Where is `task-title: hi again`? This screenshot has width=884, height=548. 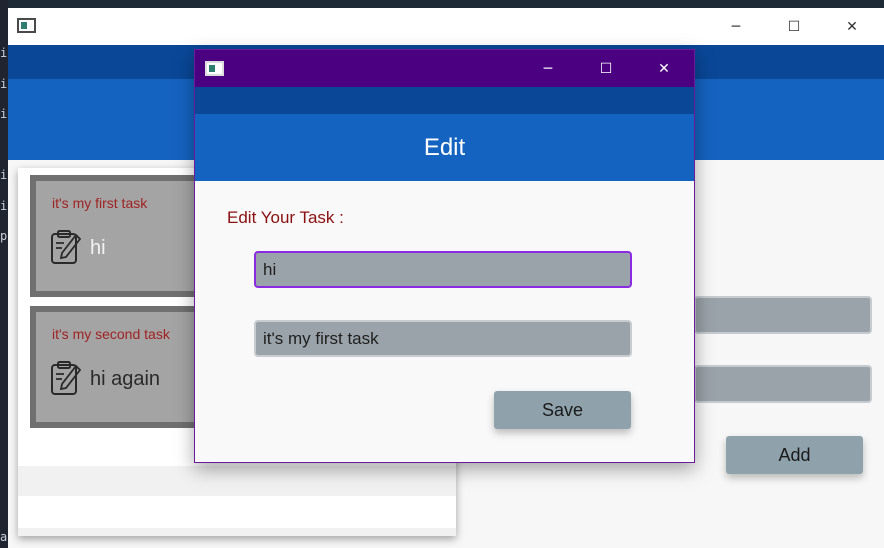 task-title: hi again is located at coordinates (125, 379).